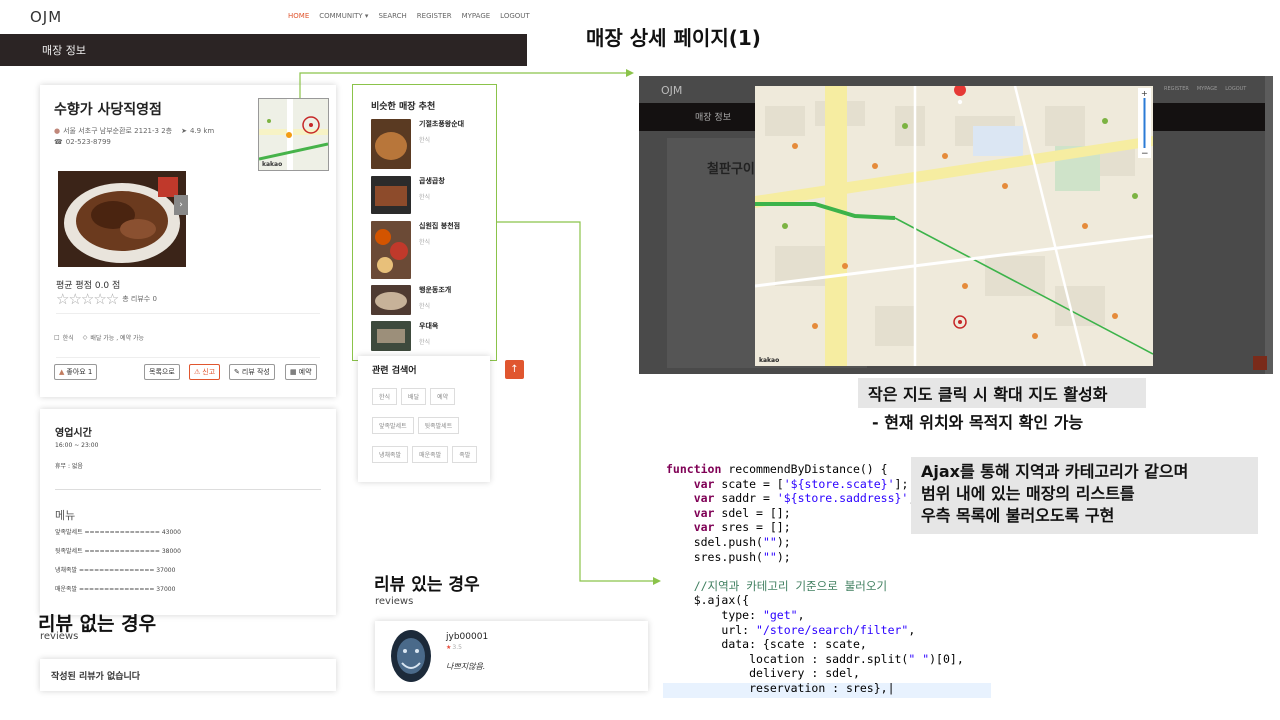 This screenshot has width=1280, height=720. What do you see at coordinates (815, 615) in the screenshot?
I see `code-line: type: "get",` at bounding box center [815, 615].